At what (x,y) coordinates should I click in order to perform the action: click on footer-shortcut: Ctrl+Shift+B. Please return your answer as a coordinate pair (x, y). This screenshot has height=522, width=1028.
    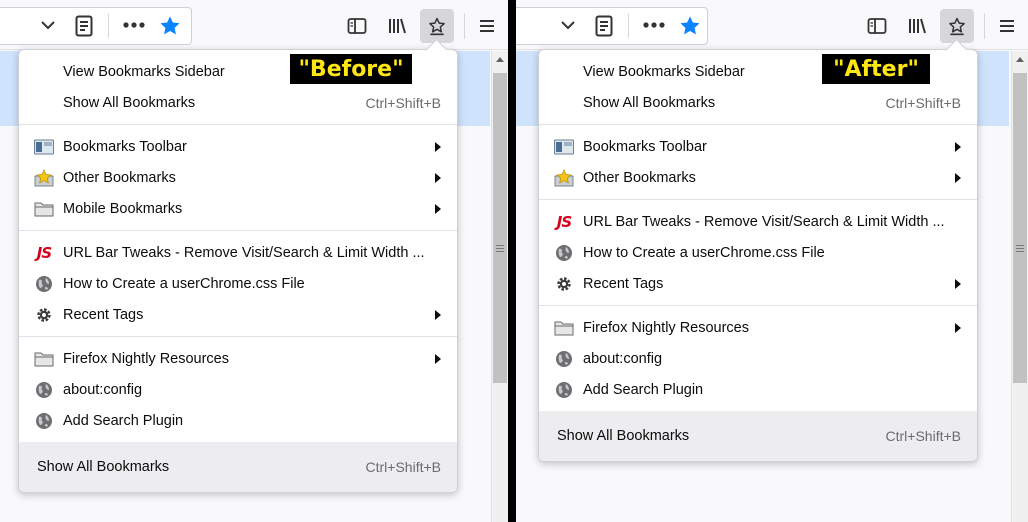
    Looking at the image, I should click on (923, 436).